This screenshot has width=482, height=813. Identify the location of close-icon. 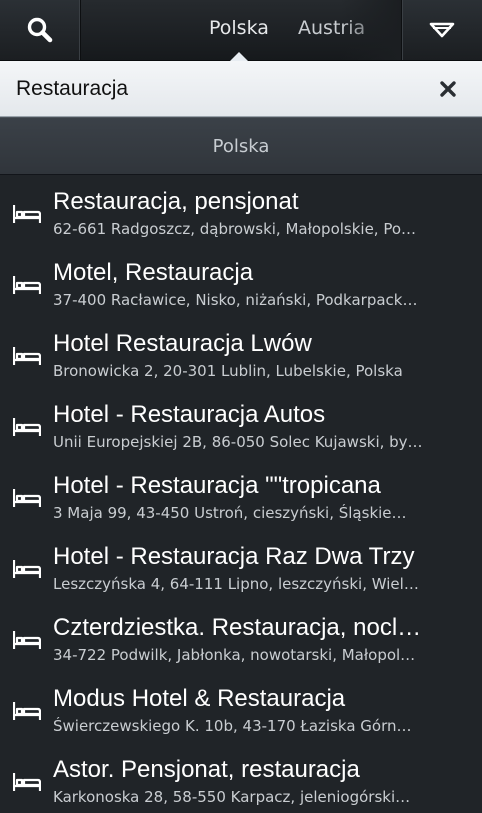
(448, 89).